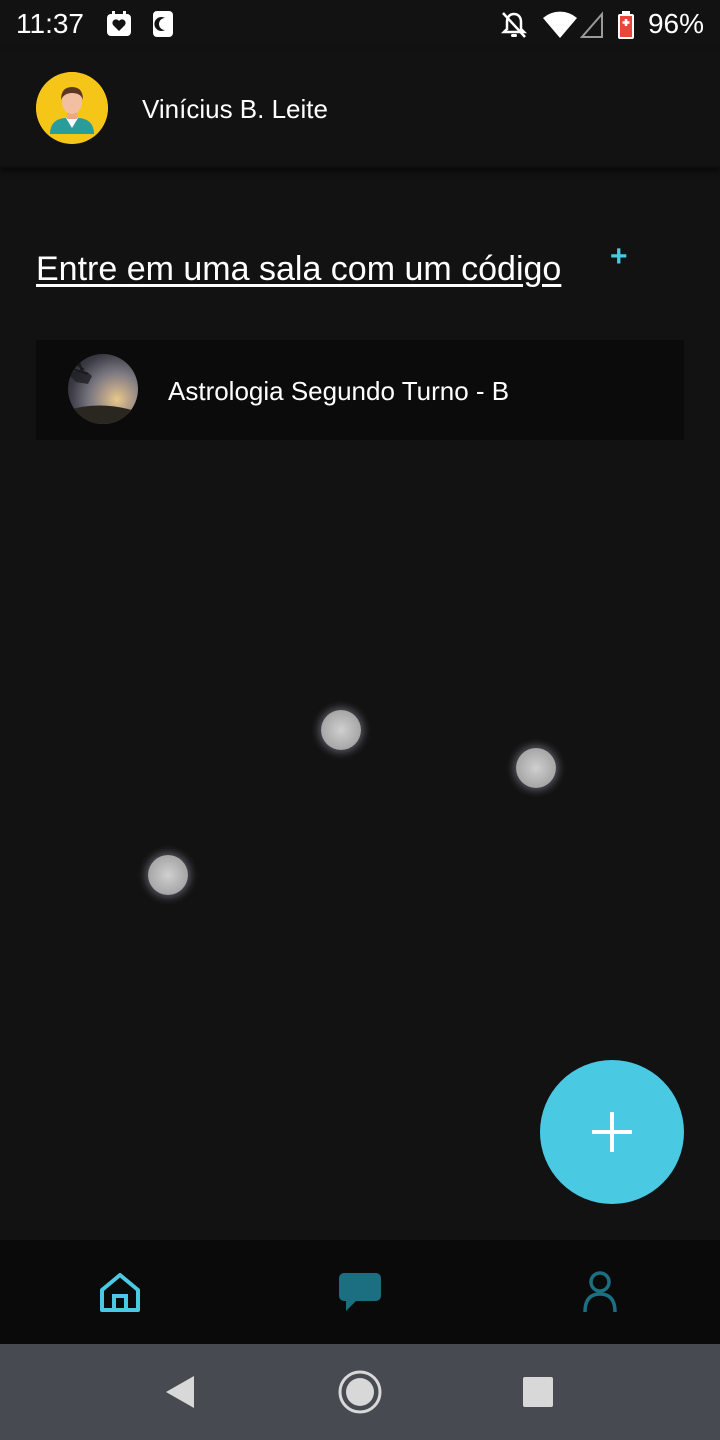  What do you see at coordinates (50, 23) in the screenshot?
I see `status-time: 11:37` at bounding box center [50, 23].